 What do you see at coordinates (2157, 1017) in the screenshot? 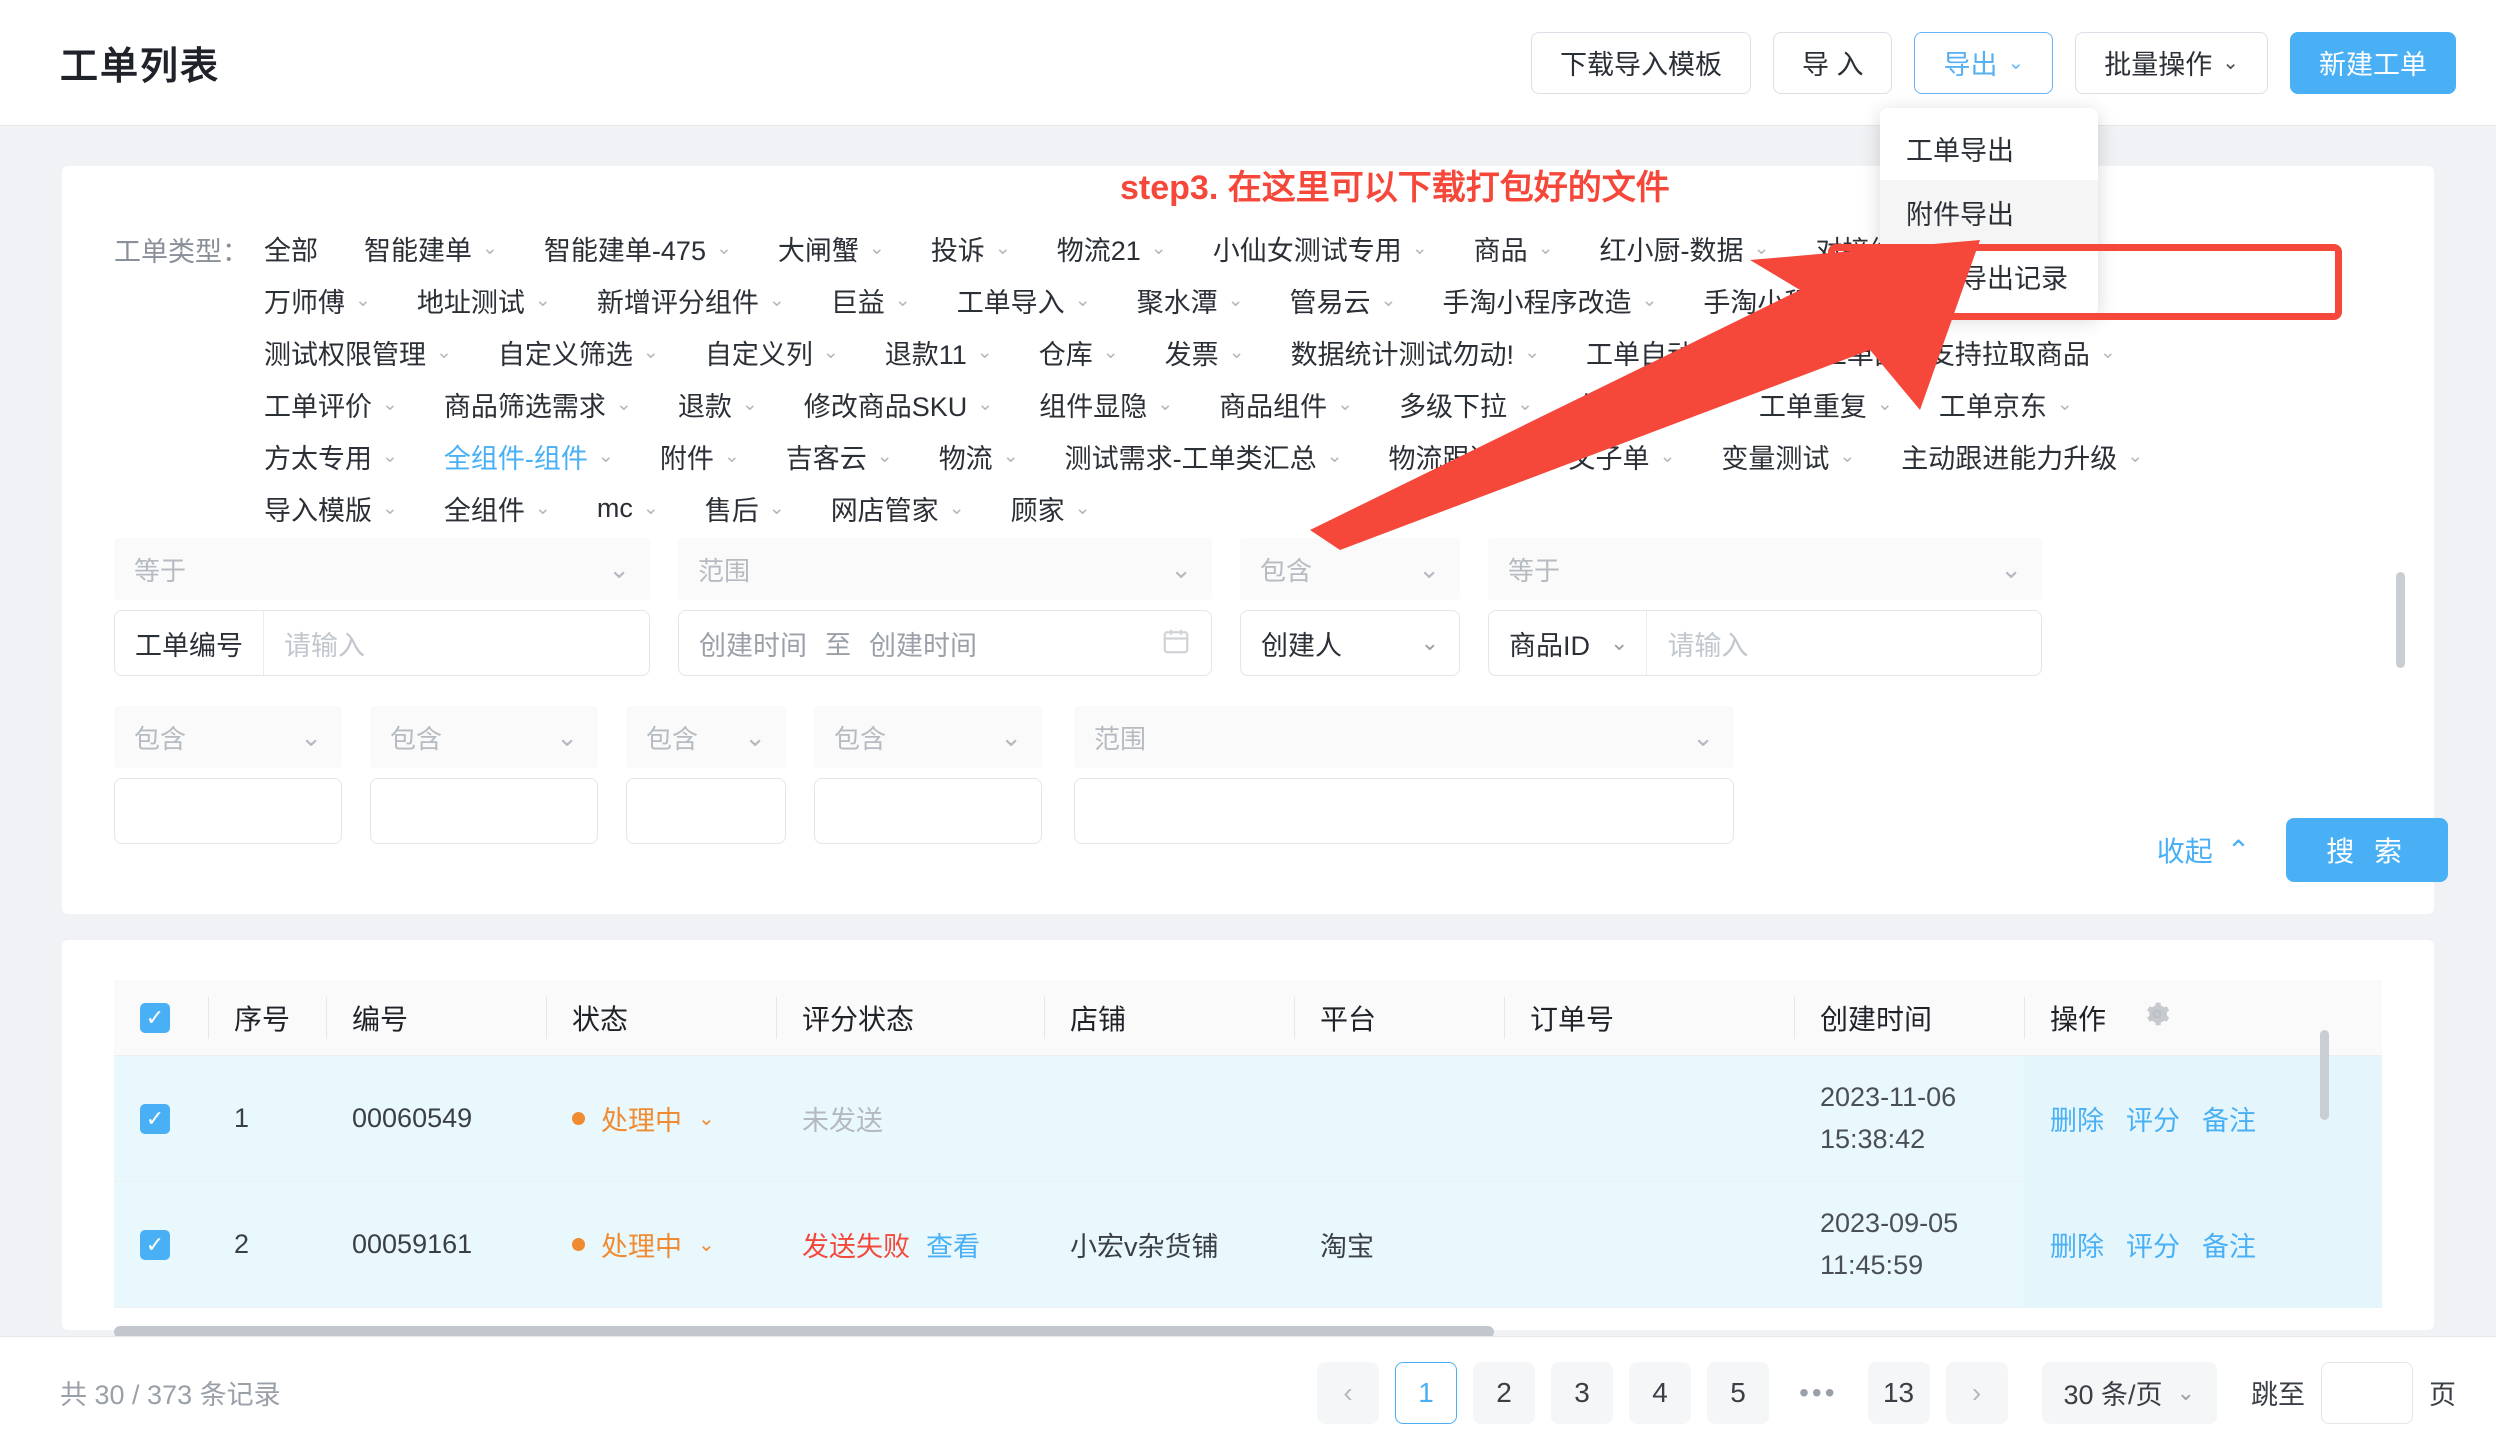
I see `gear-icon` at bounding box center [2157, 1017].